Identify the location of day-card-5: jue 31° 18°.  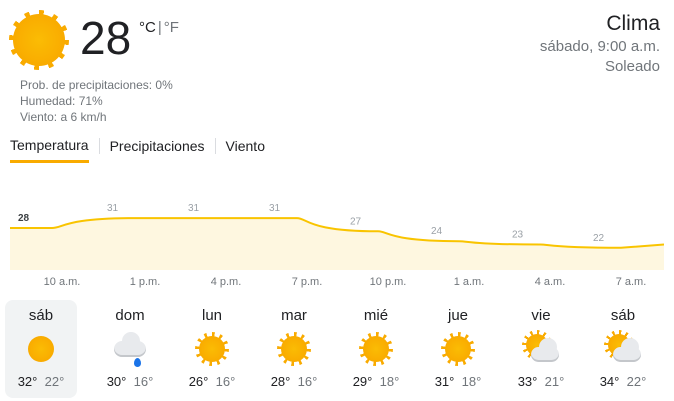
(458, 349).